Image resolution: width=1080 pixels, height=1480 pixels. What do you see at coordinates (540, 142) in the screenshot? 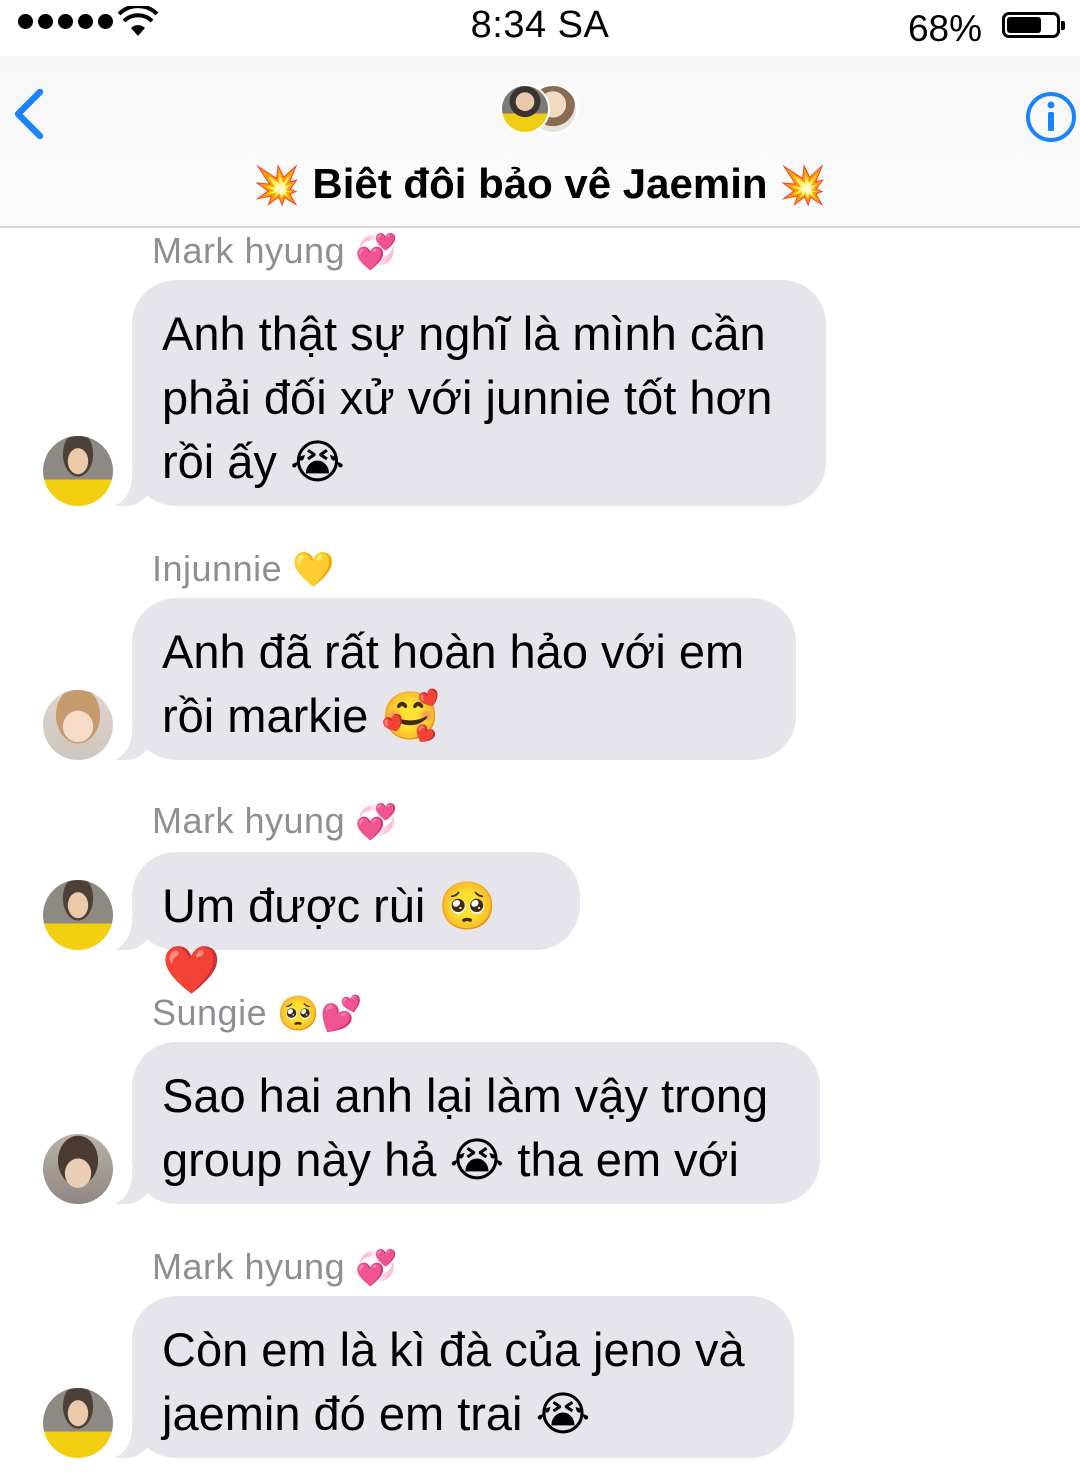
I see `chat-header: 💥 Biêt đôi bảo vê Jaemin 💥` at bounding box center [540, 142].